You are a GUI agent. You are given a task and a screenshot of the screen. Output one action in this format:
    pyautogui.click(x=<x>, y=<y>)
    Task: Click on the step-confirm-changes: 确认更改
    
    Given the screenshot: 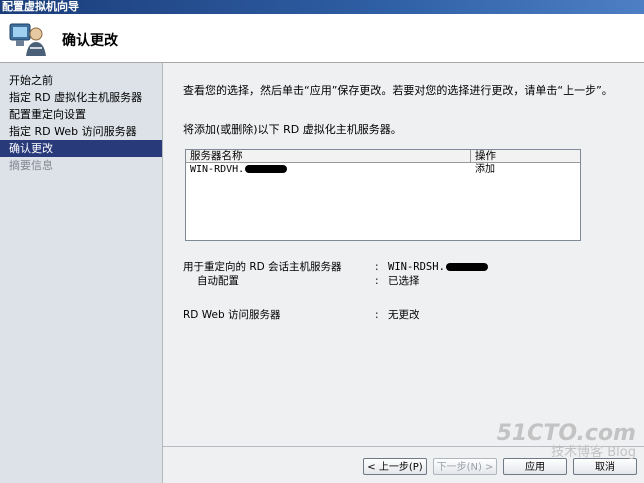 What is the action you would take?
    pyautogui.click(x=81, y=148)
    